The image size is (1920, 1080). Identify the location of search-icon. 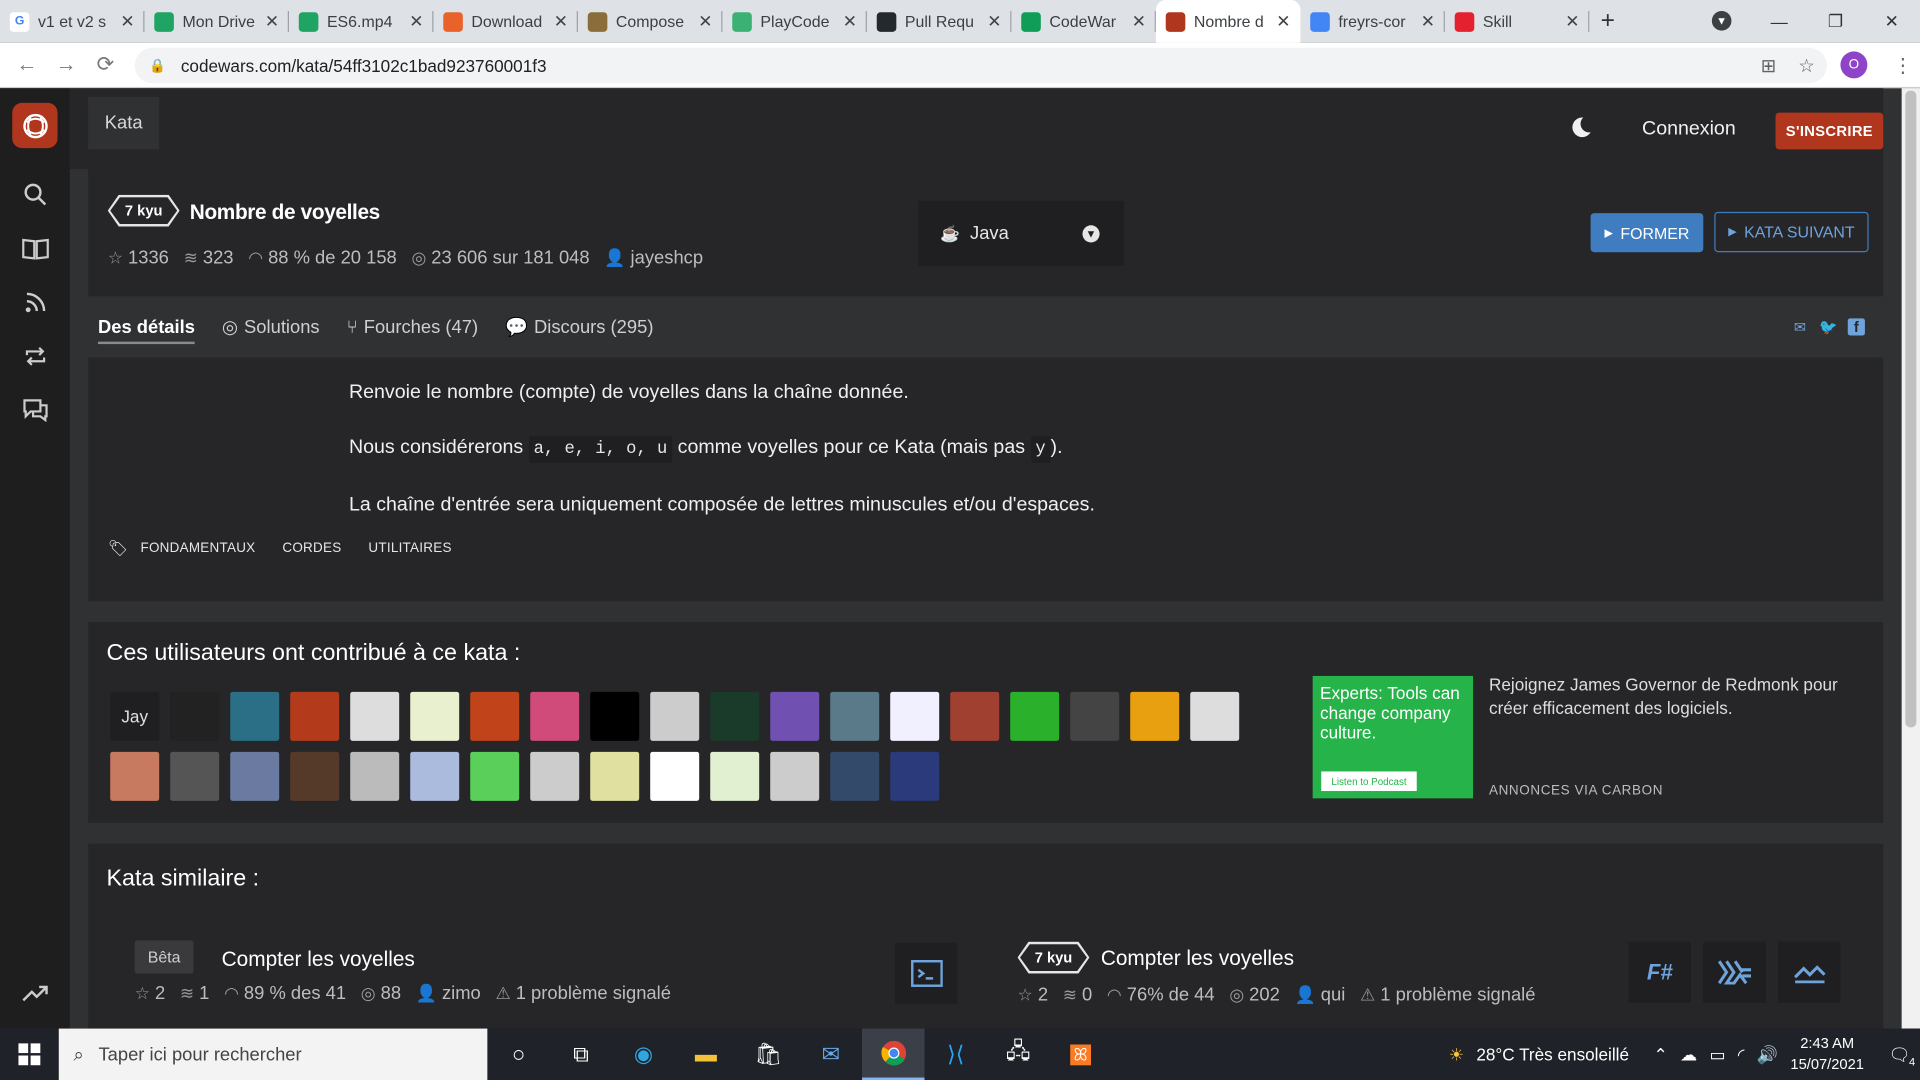
(35, 194).